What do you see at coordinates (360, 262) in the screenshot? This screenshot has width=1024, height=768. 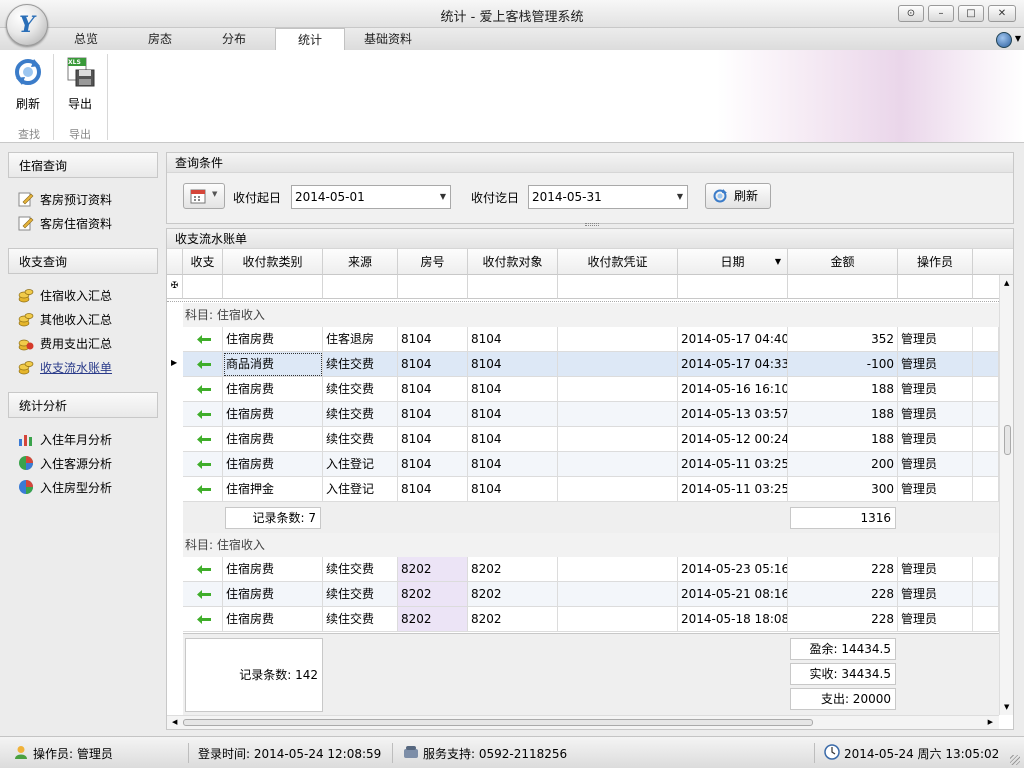 I see `column-header-source: 来源` at bounding box center [360, 262].